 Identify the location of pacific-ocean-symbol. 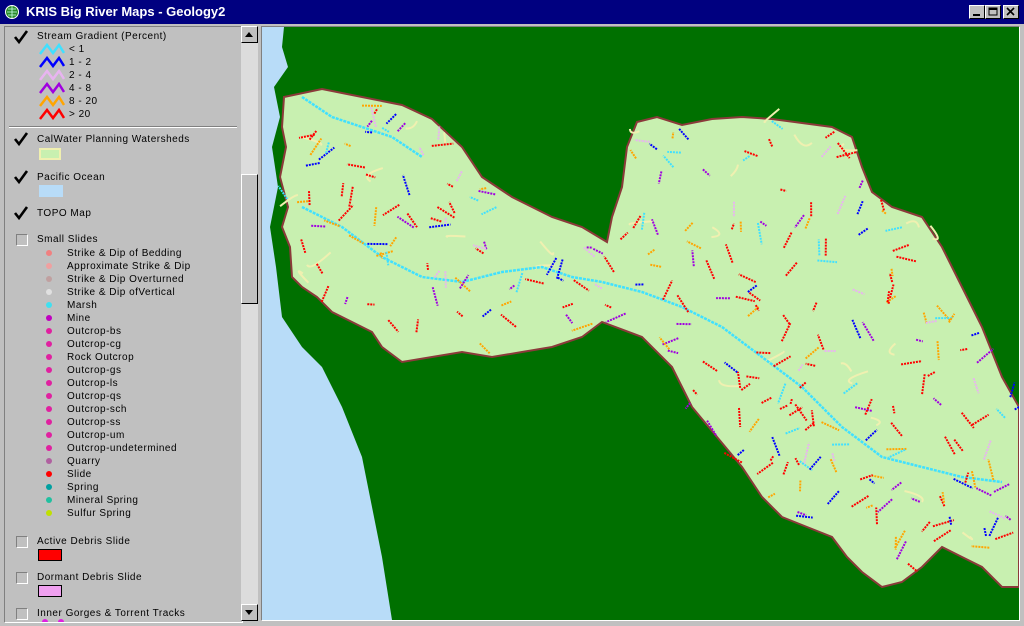
(51, 191).